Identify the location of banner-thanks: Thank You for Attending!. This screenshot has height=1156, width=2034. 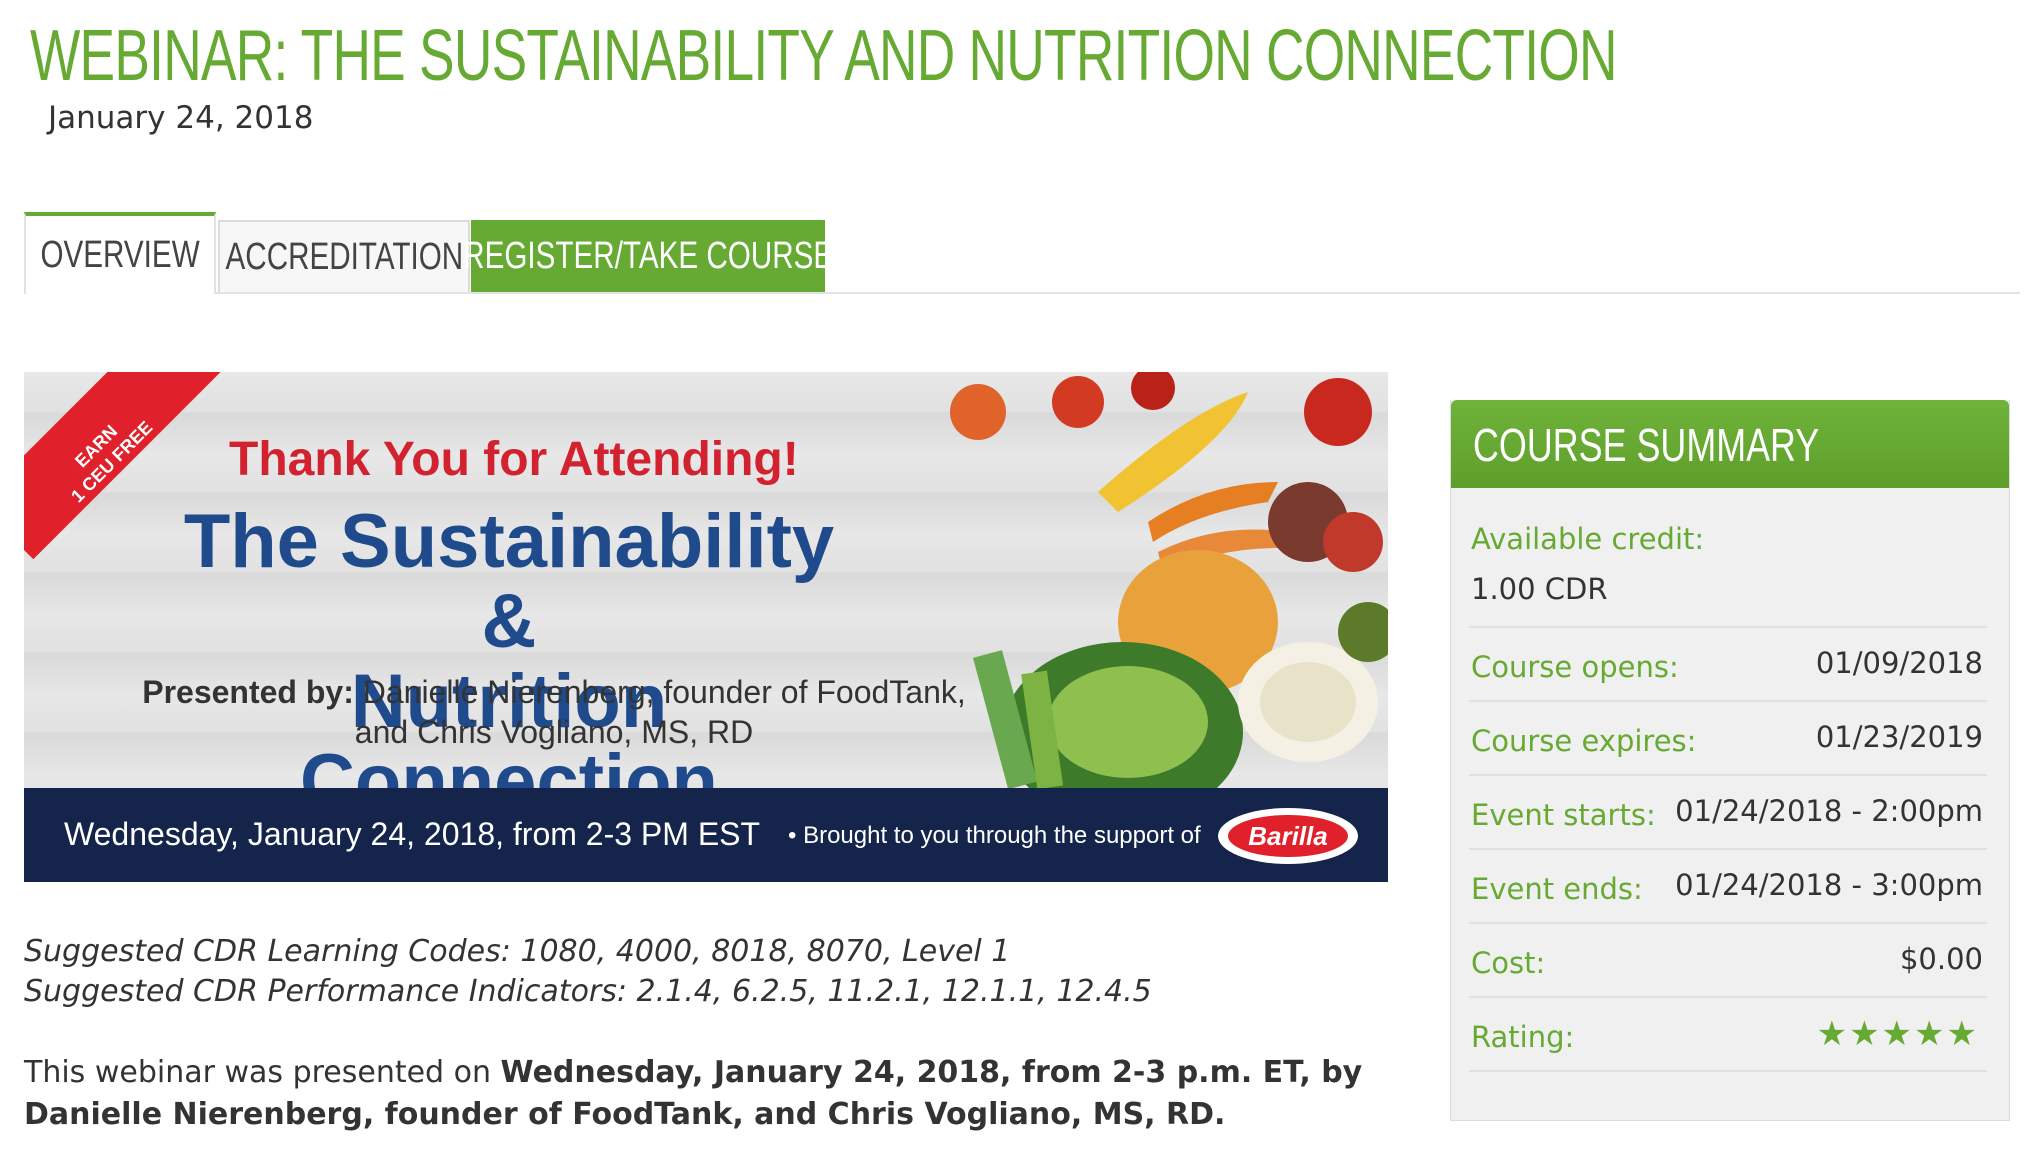
(514, 459).